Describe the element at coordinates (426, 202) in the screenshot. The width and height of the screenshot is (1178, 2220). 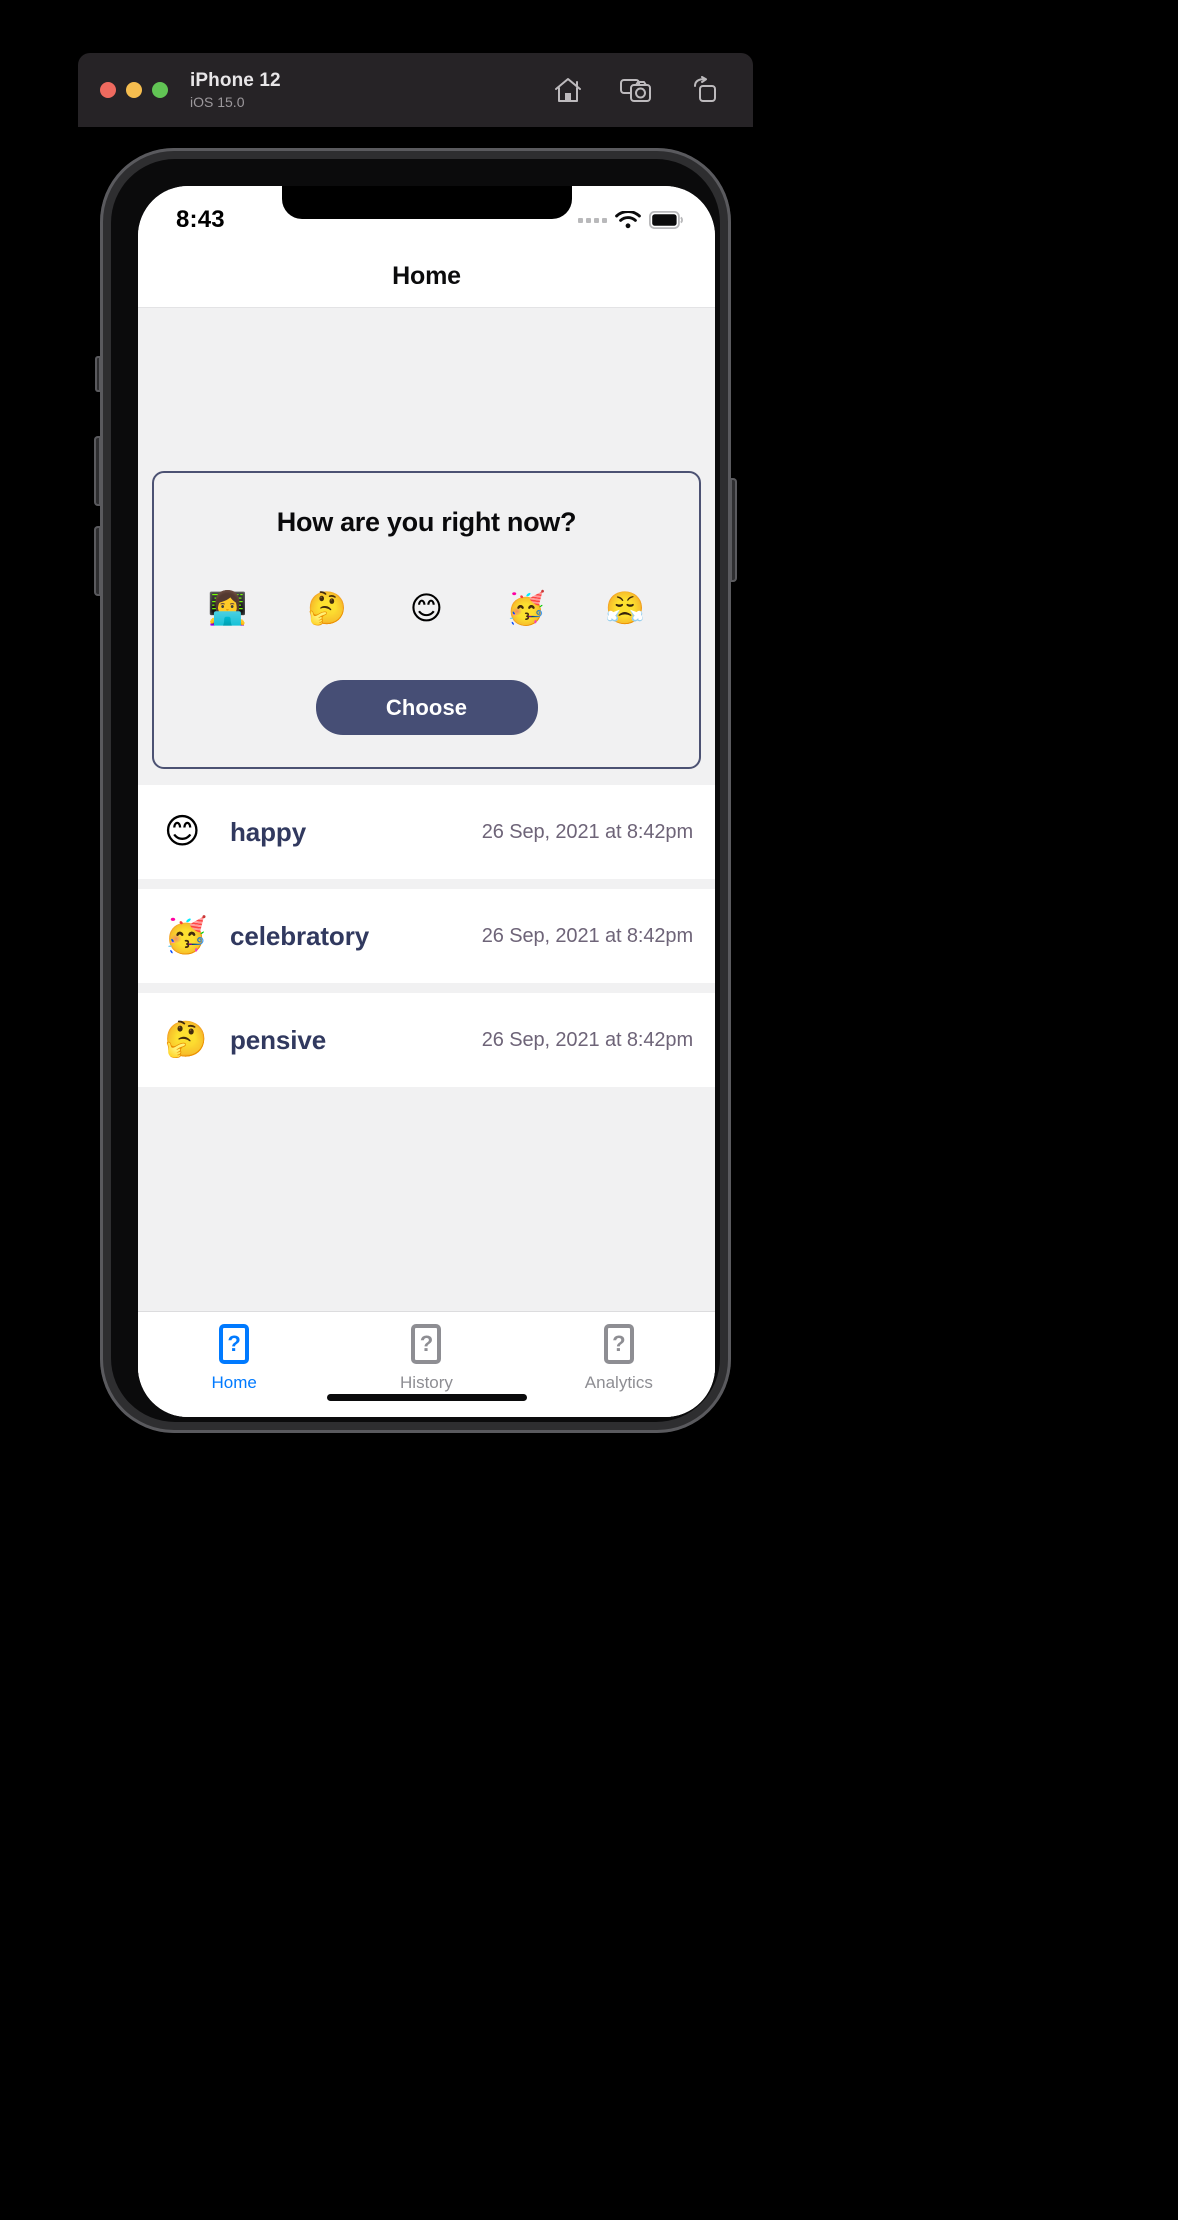
I see `device-notch` at that location.